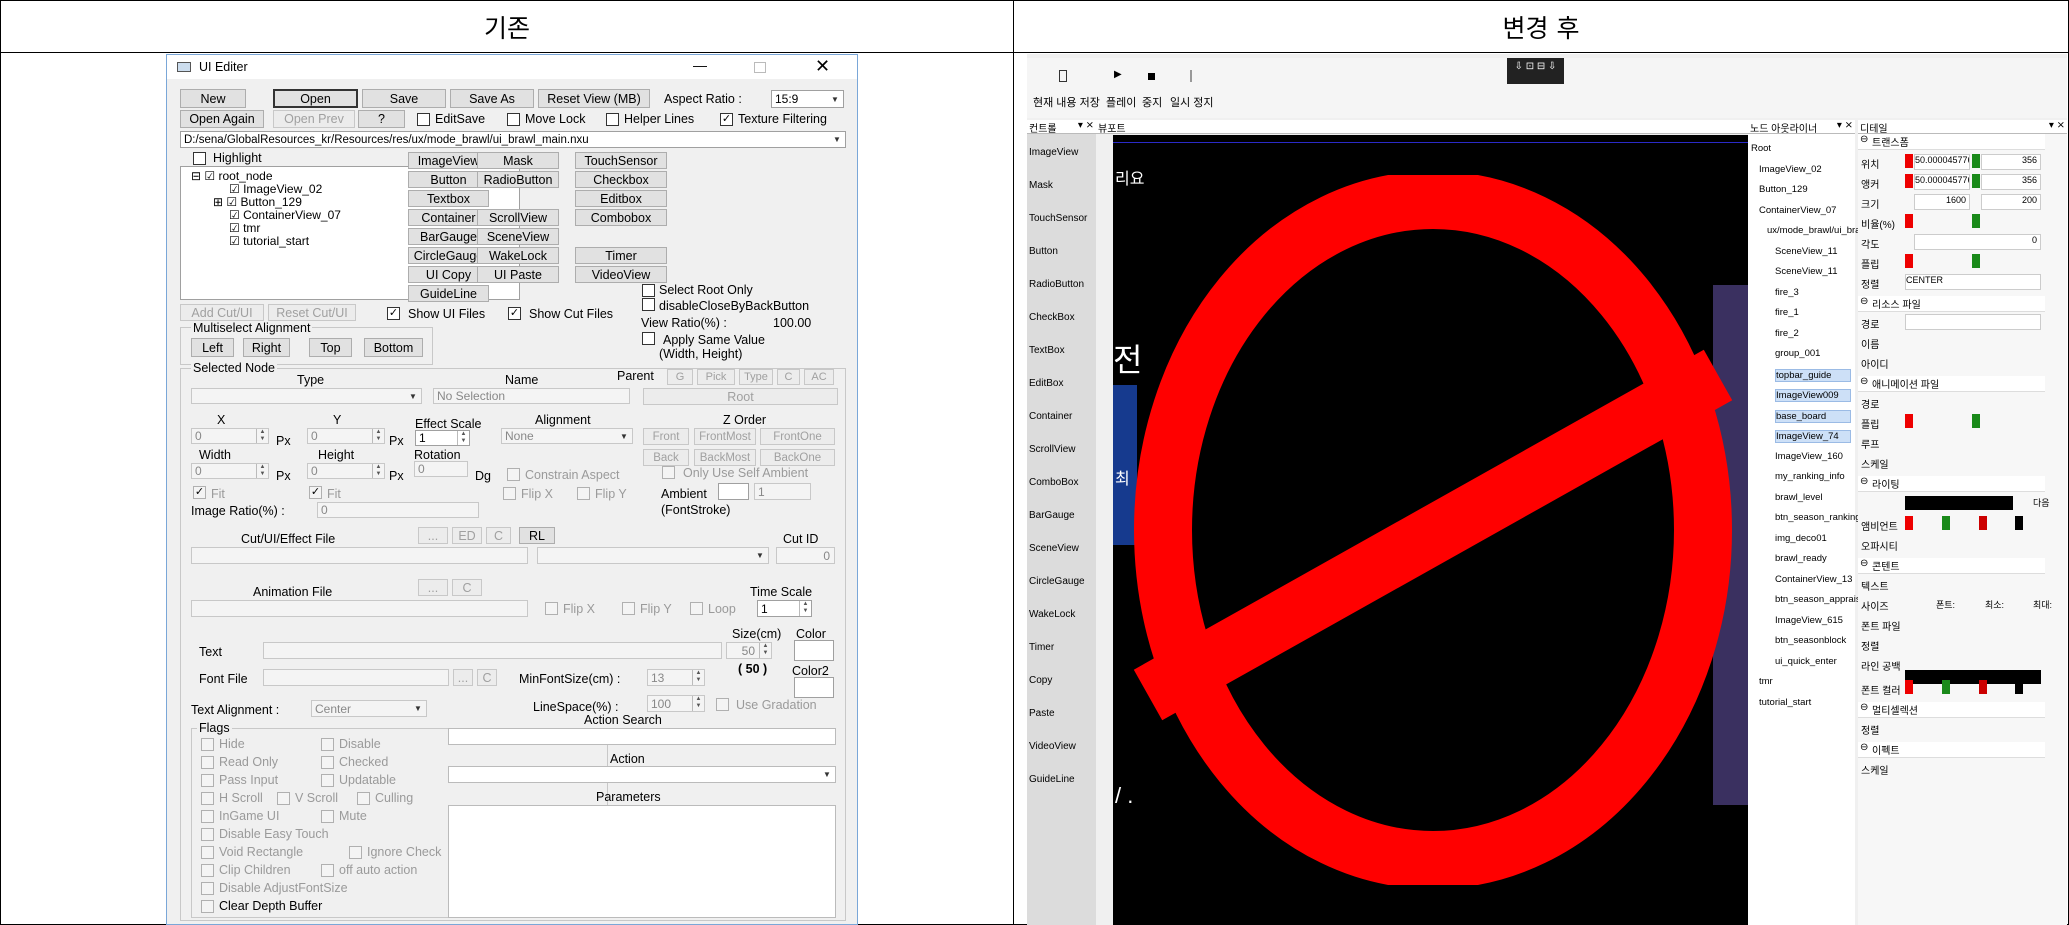 This screenshot has height=925, width=2069. Describe the element at coordinates (1799, 497) in the screenshot. I see `outliner-item: brawl_level` at that location.